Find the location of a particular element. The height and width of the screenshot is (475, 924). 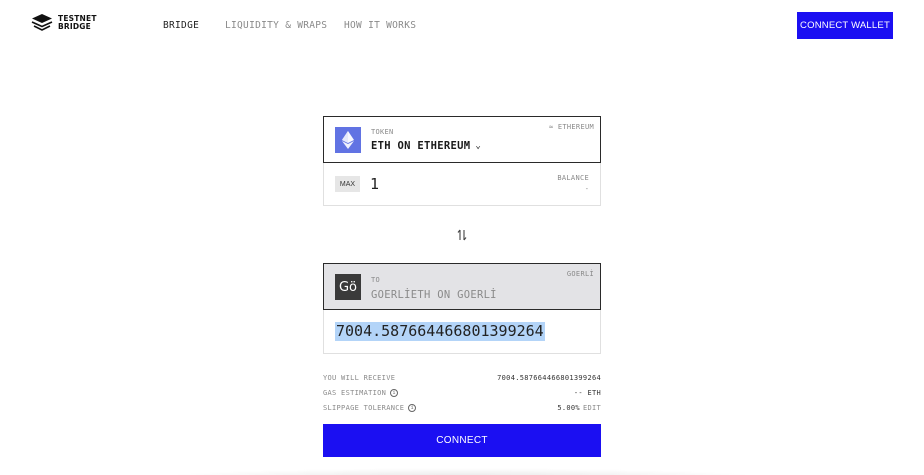

balance-value: - is located at coordinates (586, 189).